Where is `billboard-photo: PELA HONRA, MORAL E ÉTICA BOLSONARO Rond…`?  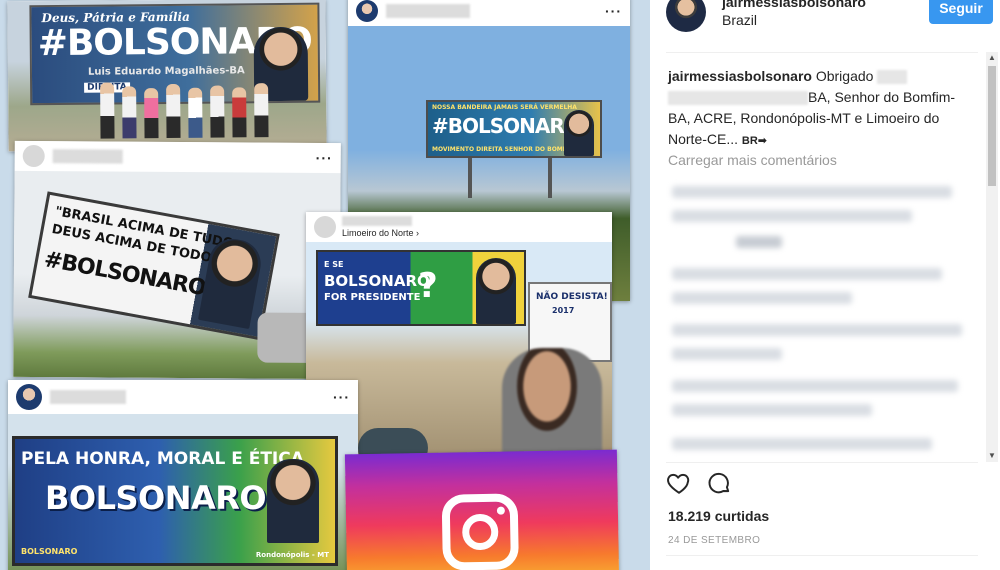
billboard-photo: PELA HONRA, MORAL E ÉTICA BOLSONARO Rond… is located at coordinates (183, 492).